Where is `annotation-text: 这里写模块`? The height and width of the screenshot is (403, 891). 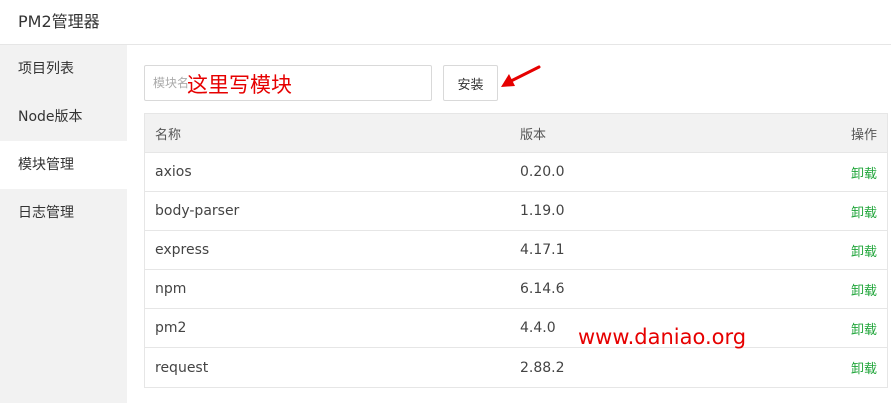
annotation-text: 这里写模块 is located at coordinates (239, 85).